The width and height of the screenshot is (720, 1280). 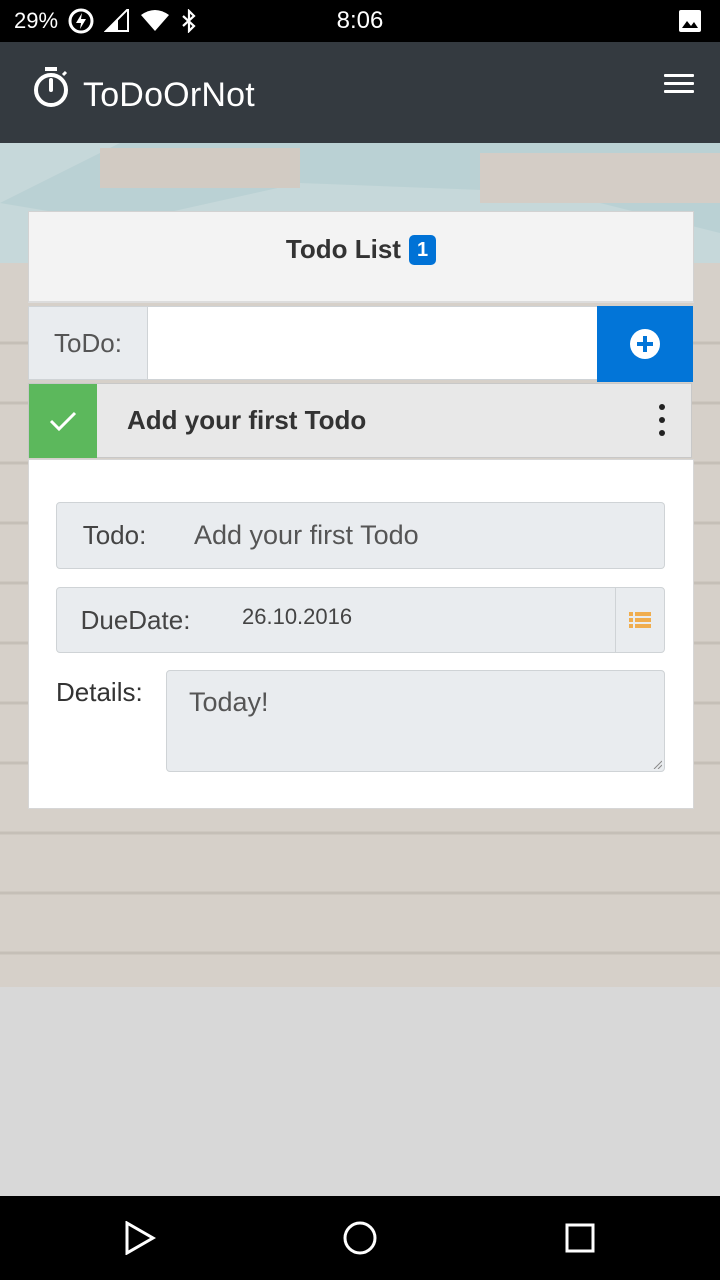 I want to click on todo-list-header: Todo List 1, so click(x=361, y=257).